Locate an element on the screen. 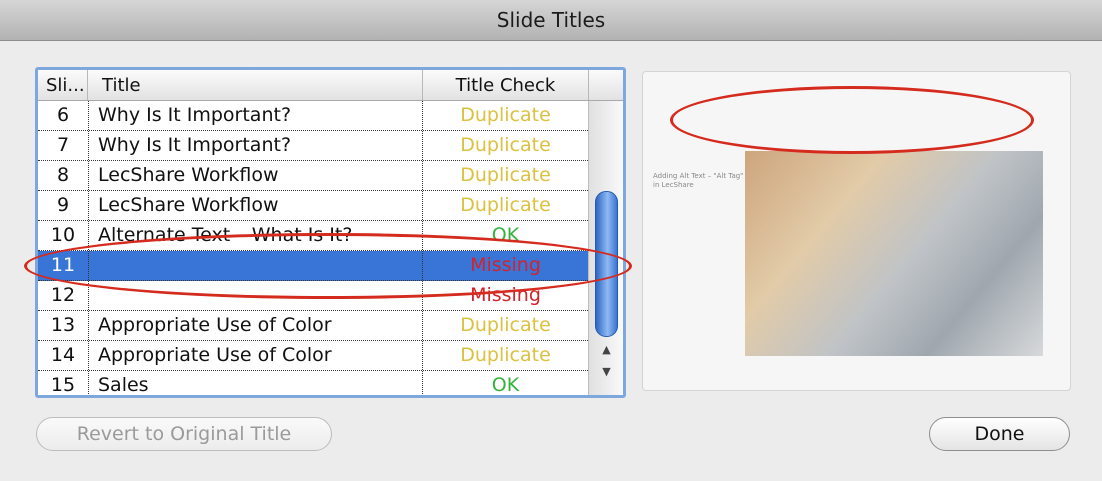  done-button: Done is located at coordinates (999, 434).